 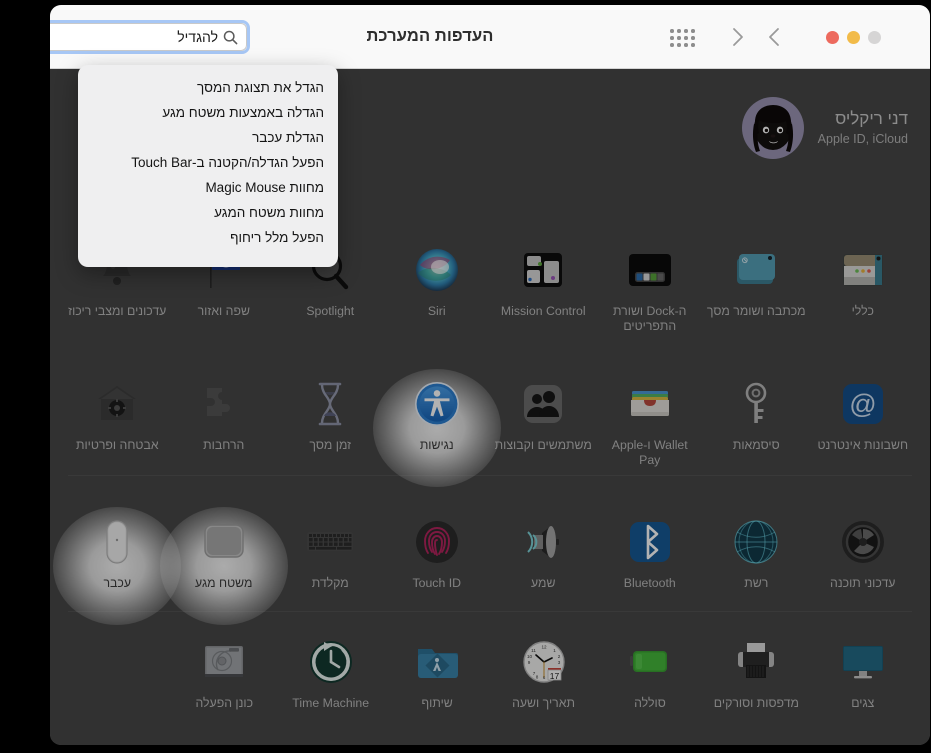 What do you see at coordinates (330, 568) in the screenshot?
I see `pane-keyboard: מקלדת` at bounding box center [330, 568].